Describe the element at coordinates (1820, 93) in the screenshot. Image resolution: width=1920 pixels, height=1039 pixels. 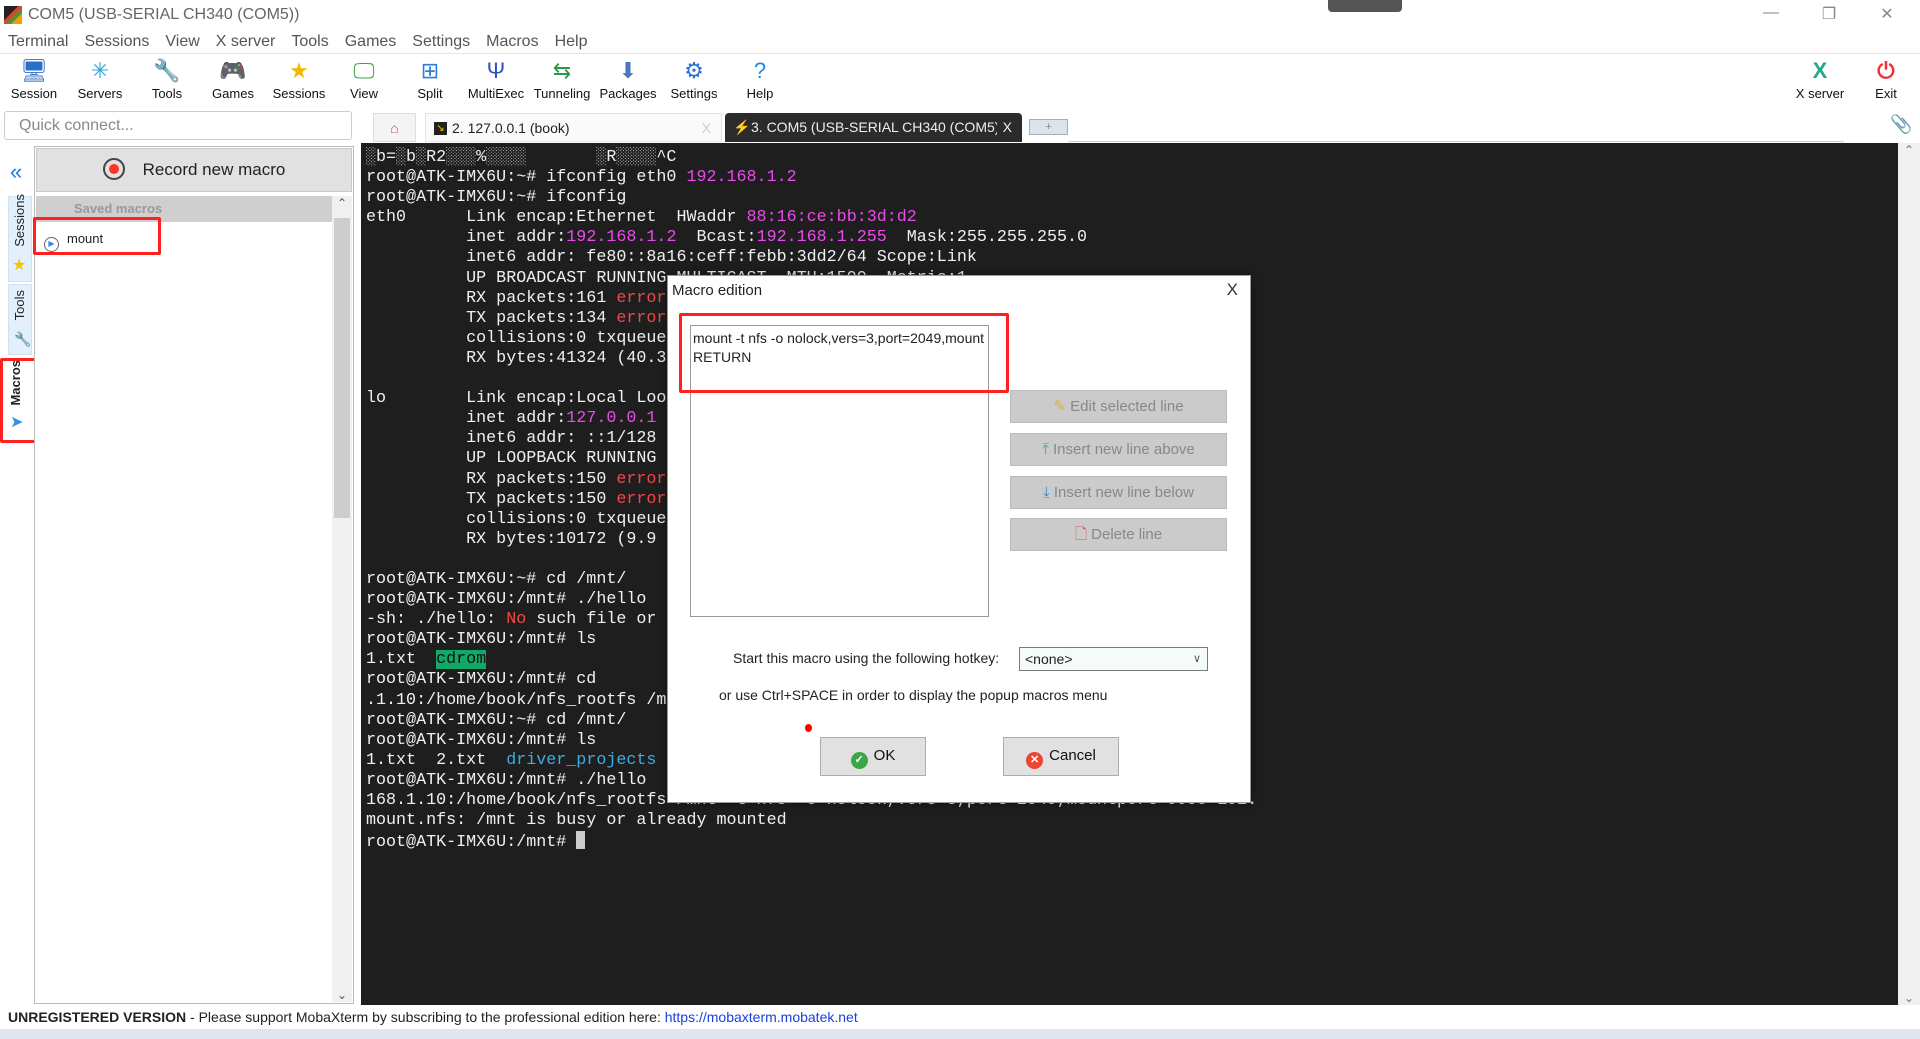
I see `toolbar-label: X server` at that location.